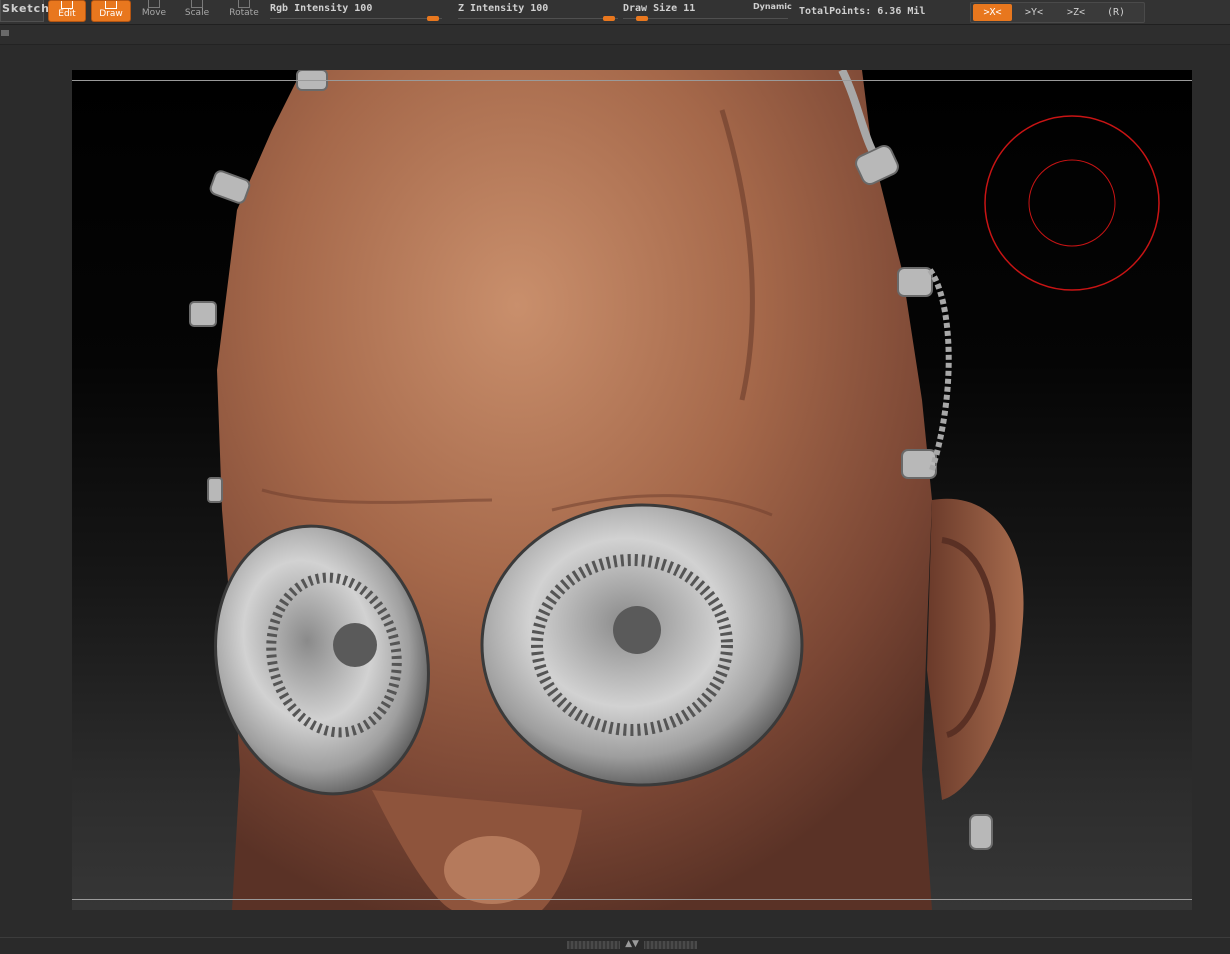  What do you see at coordinates (1076, 12) in the screenshot?
I see `symmetry-z-button: >Z<` at bounding box center [1076, 12].